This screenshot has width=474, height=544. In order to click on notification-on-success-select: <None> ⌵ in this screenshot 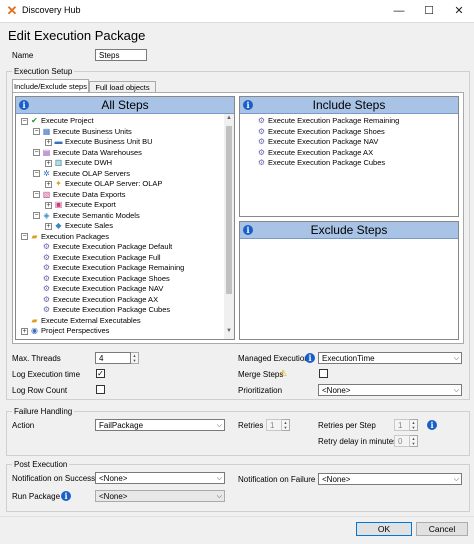, I will do `click(160, 478)`.